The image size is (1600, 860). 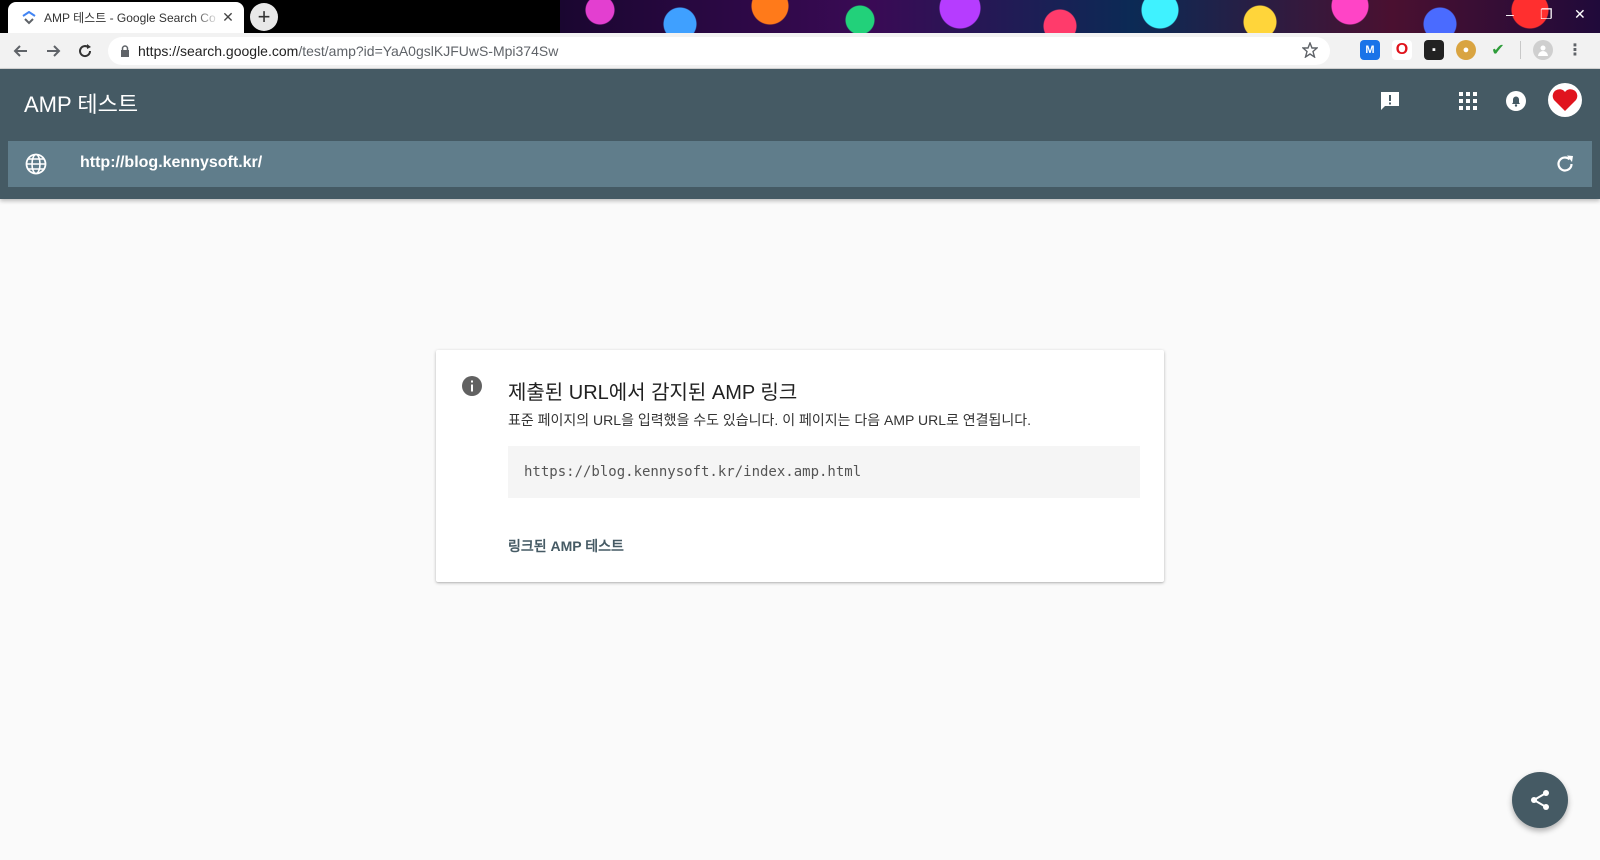 What do you see at coordinates (125, 51) in the screenshot?
I see `lock-icon` at bounding box center [125, 51].